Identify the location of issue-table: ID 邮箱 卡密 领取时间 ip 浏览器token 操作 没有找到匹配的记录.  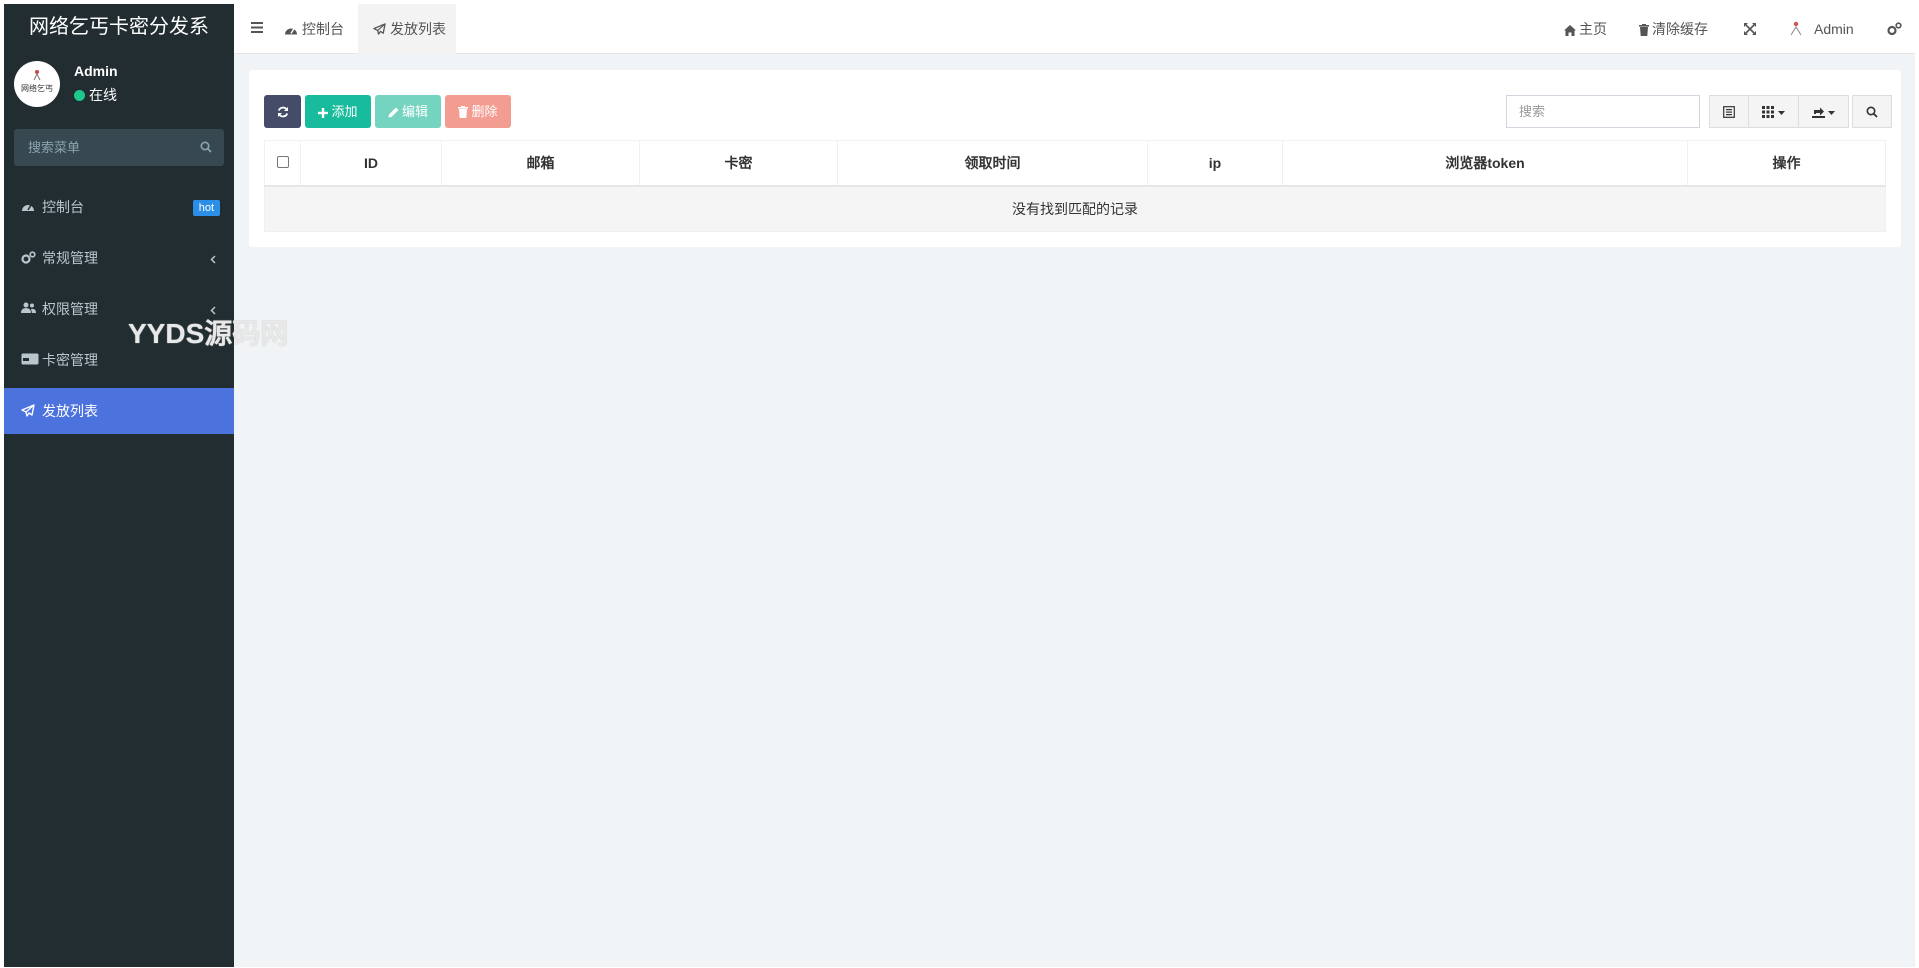
(1075, 186).